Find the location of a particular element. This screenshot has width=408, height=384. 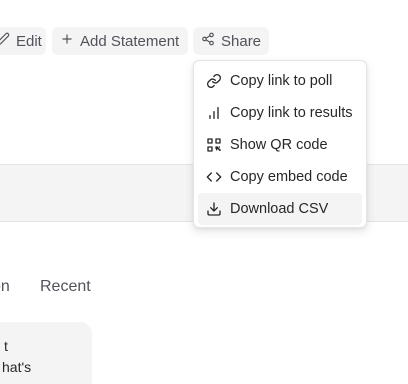

menu-item-label: Copy link to results is located at coordinates (291, 113).